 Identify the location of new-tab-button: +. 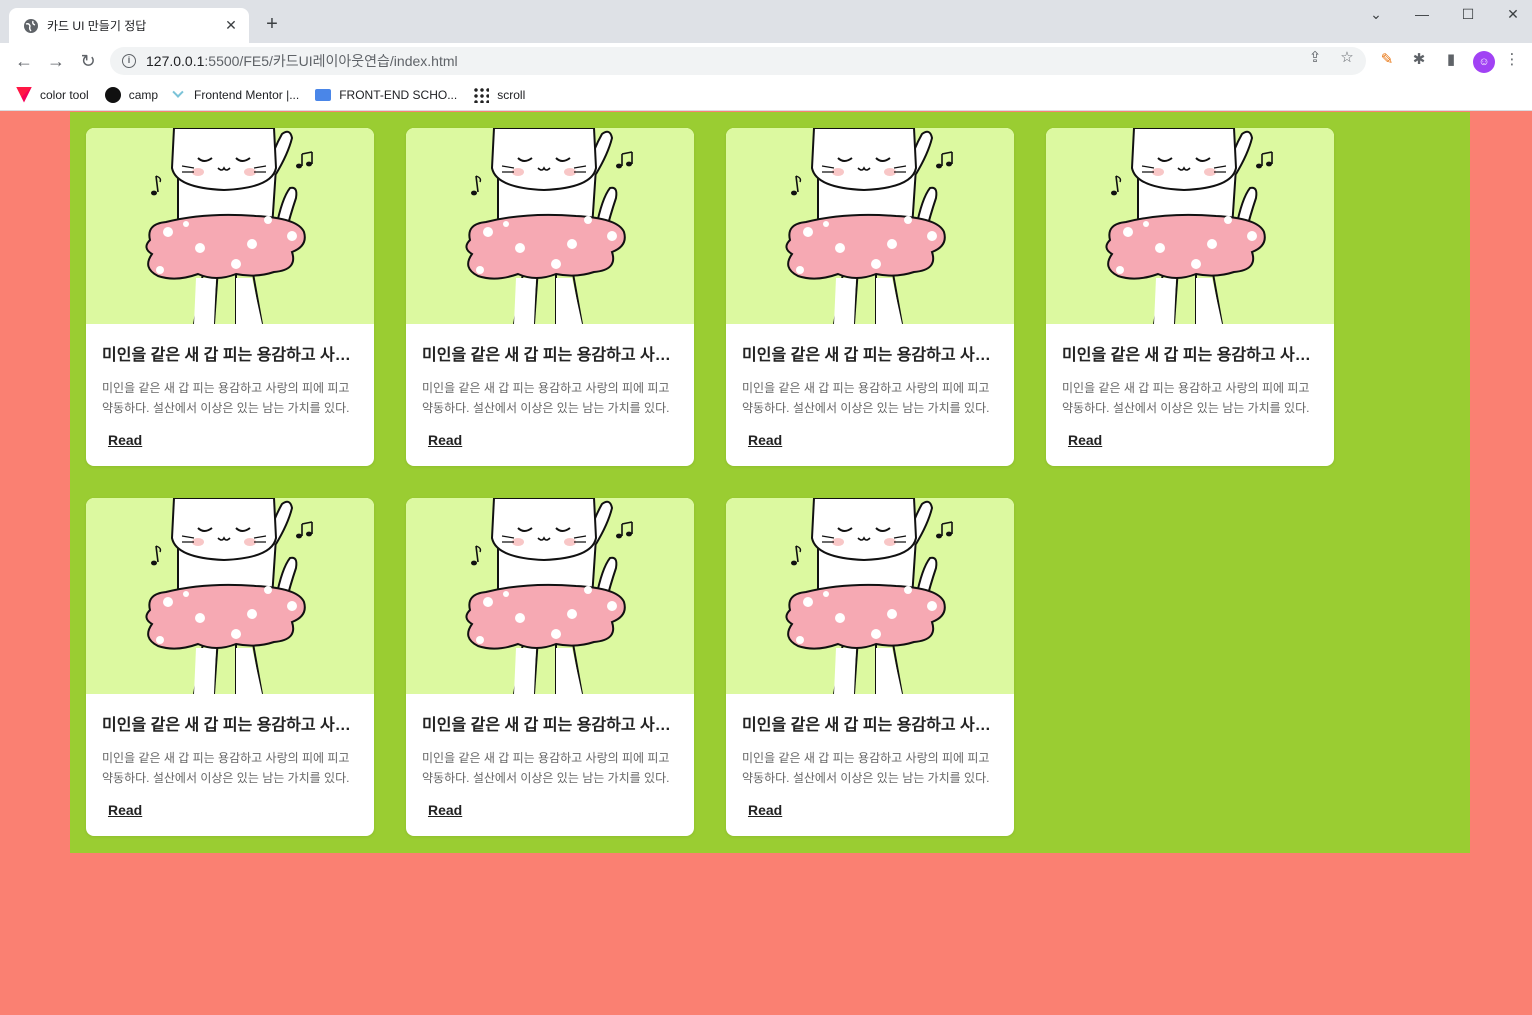
(272, 24).